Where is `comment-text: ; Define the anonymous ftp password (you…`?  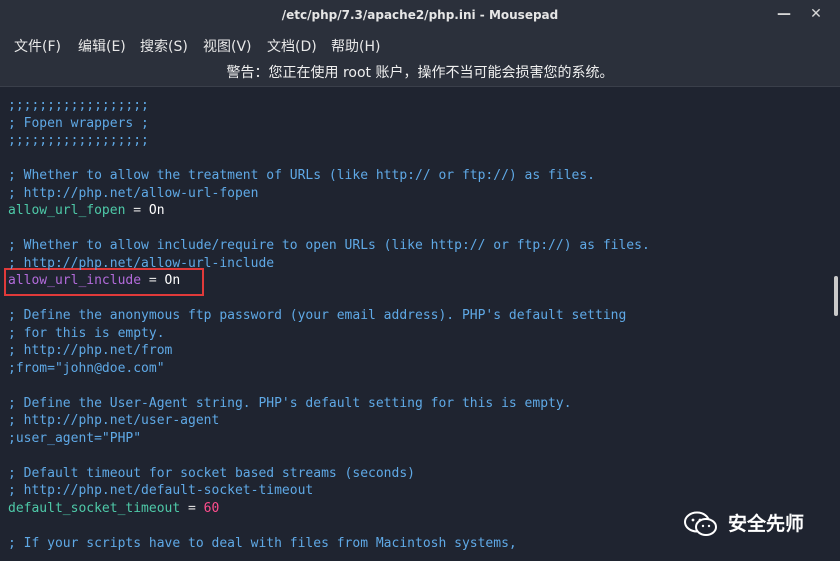 comment-text: ; Define the anonymous ftp password (you… is located at coordinates (317, 315).